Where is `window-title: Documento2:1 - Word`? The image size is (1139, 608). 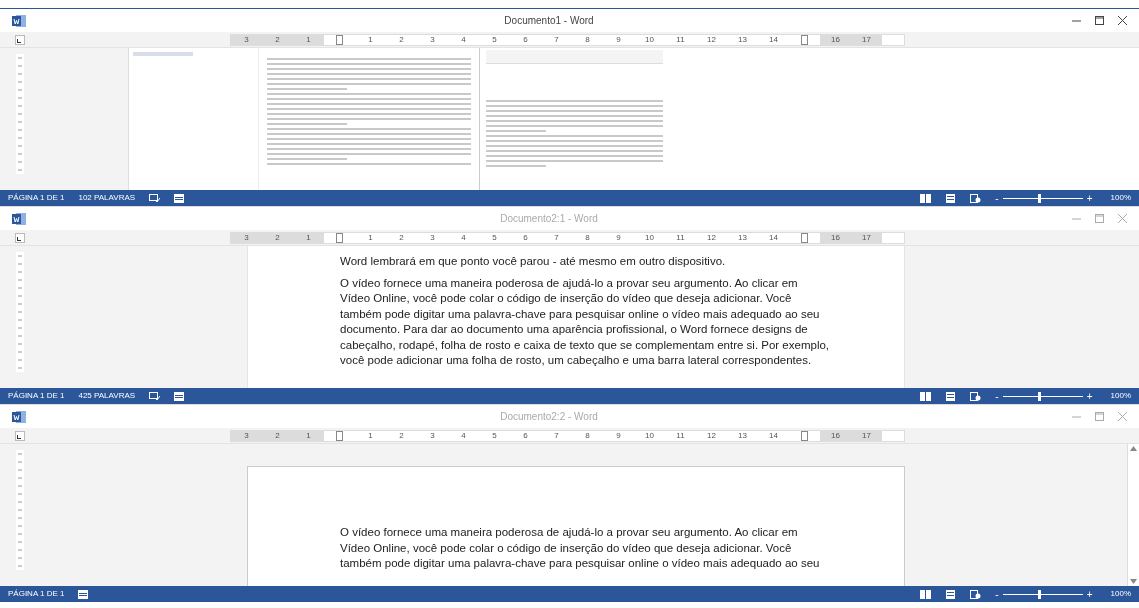
window-title: Documento2:1 - Word is located at coordinates (549, 219).